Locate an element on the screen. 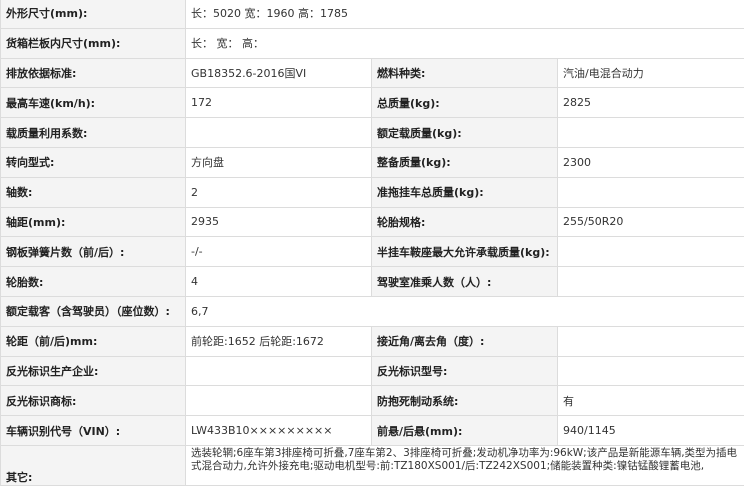  spec-value: 6,7 is located at coordinates (465, 311).